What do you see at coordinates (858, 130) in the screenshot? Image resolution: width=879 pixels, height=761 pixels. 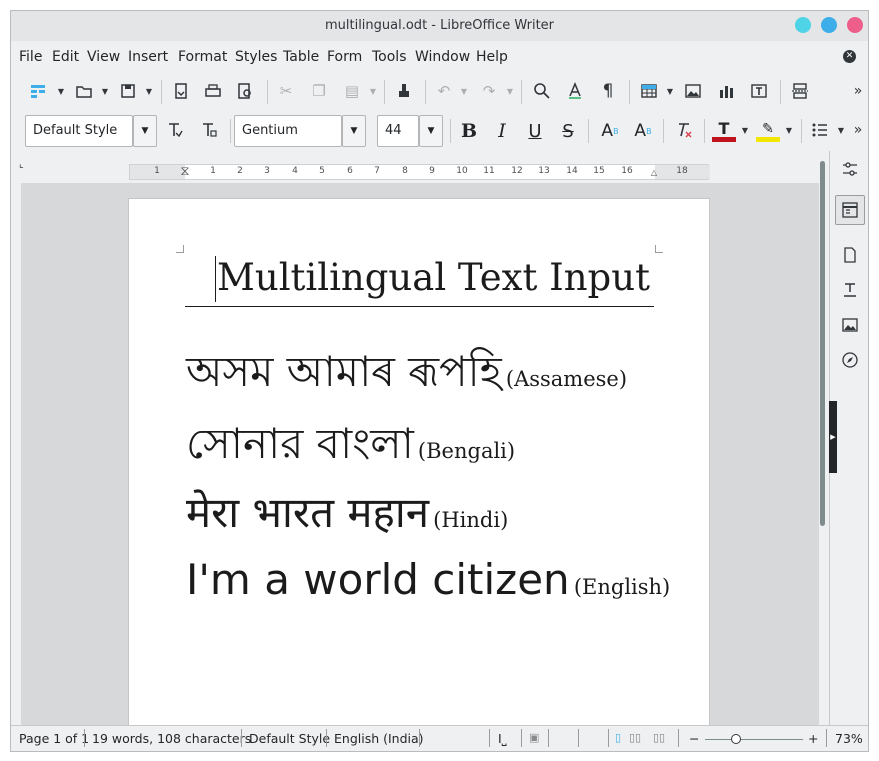 I see `format-toolbar-overflow-icon: »` at bounding box center [858, 130].